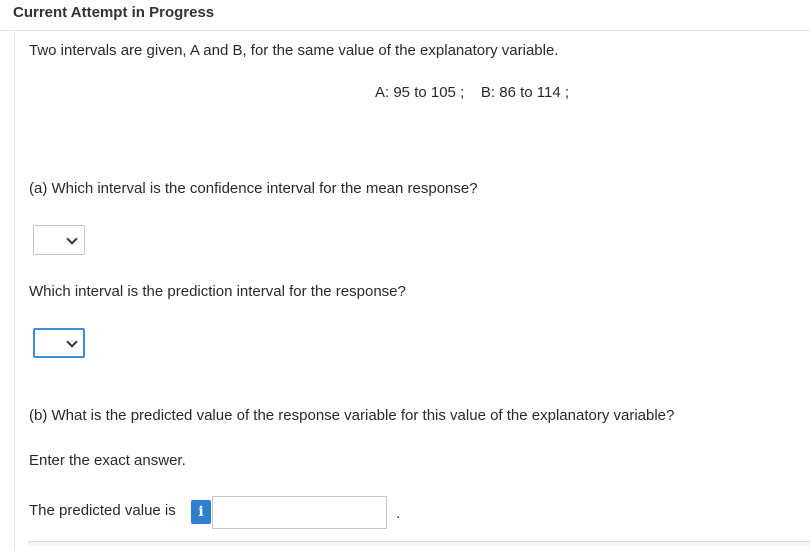 The image size is (810, 551). Describe the element at coordinates (201, 512) in the screenshot. I see `info-icon: i` at that location.